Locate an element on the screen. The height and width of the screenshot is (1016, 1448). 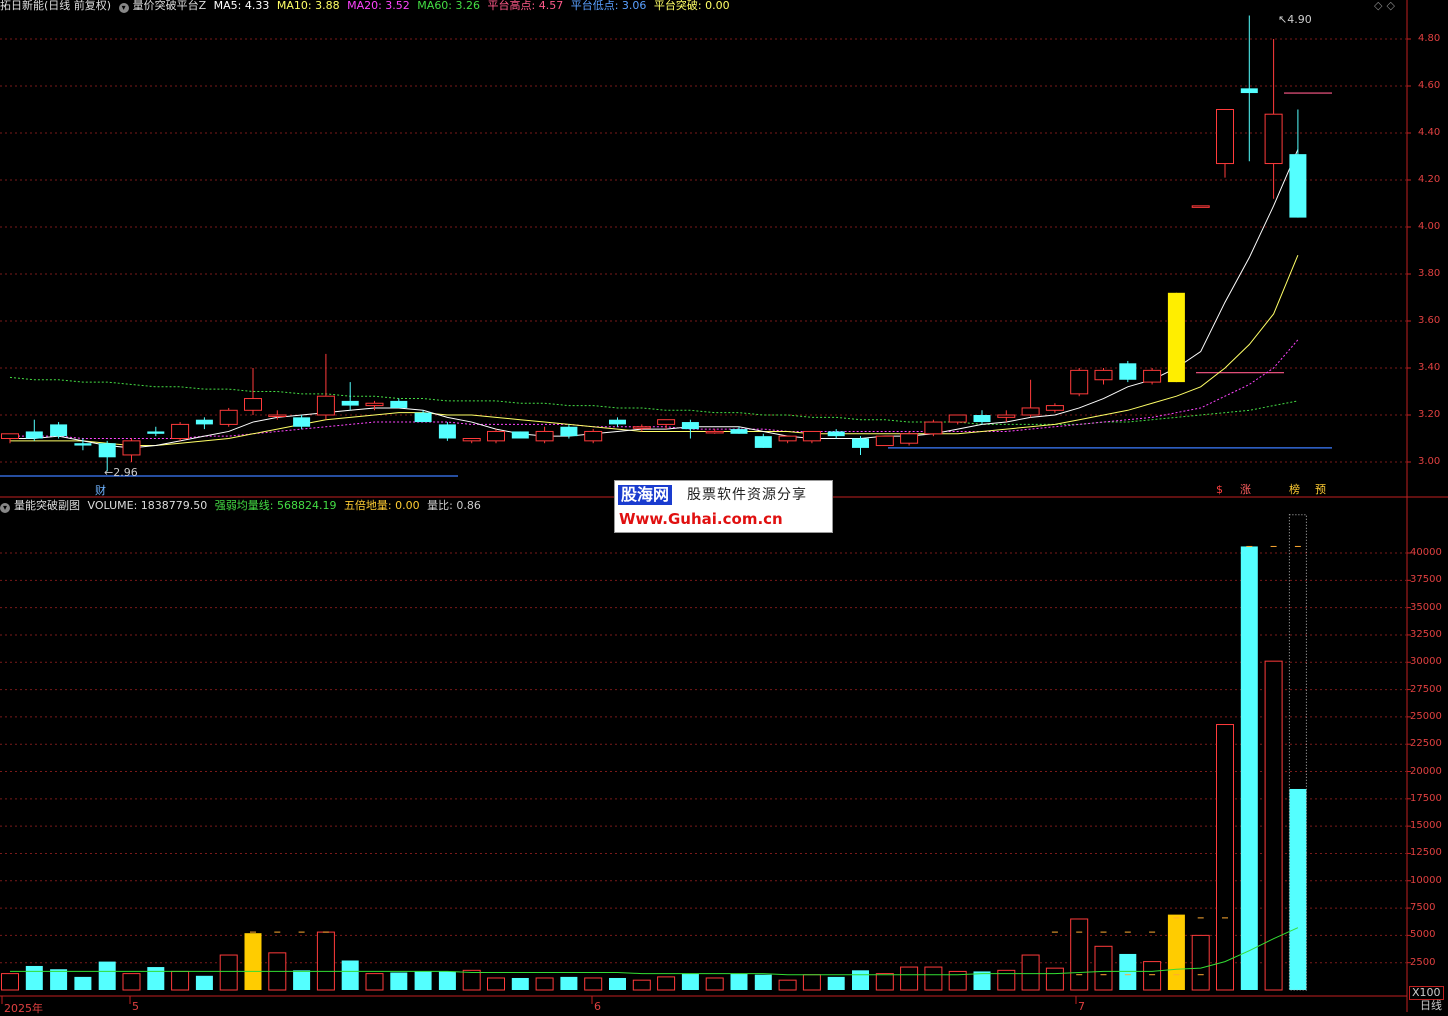
date-tick-label: 2025年 is located at coordinates (23, 1008).